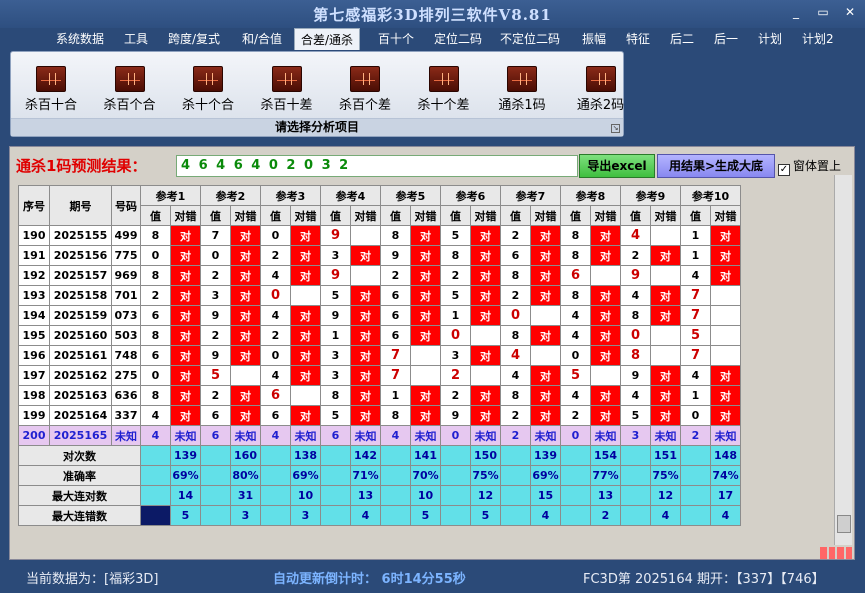  I want to click on minimize-icon: _, so click(796, 12).